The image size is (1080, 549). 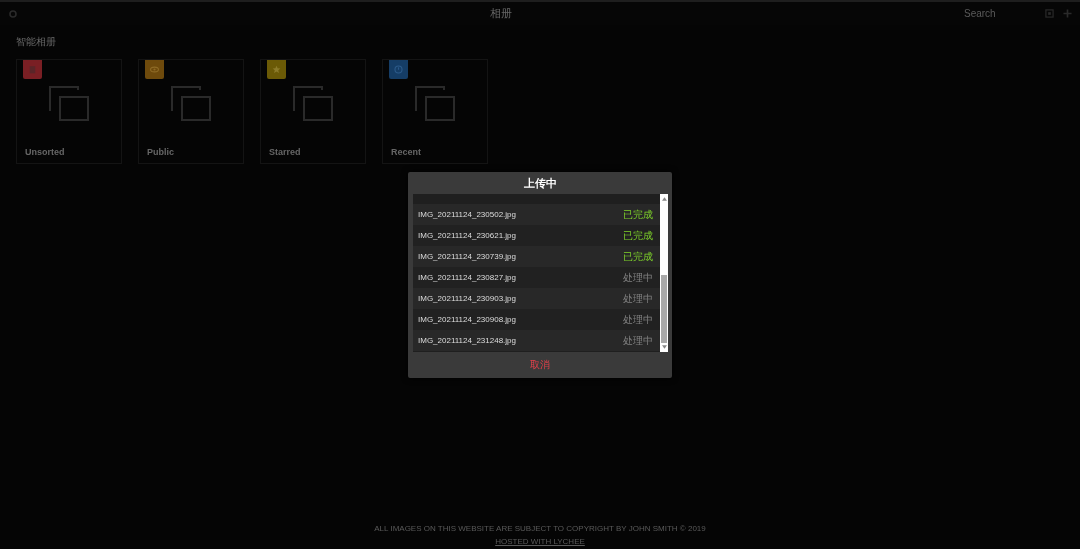 I want to click on album-card: Starred, so click(x=313, y=111).